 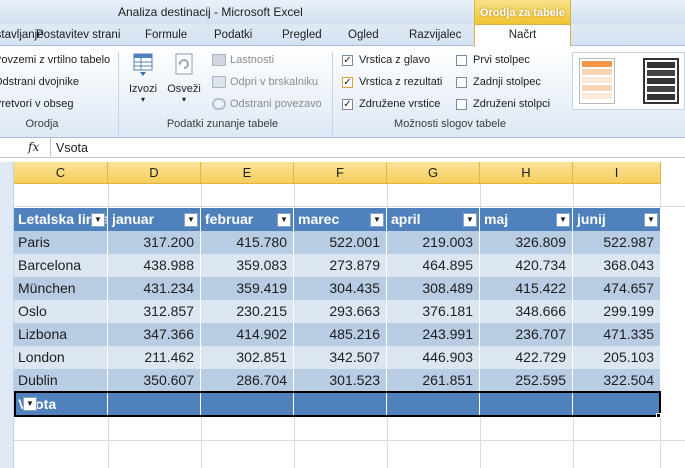 What do you see at coordinates (78, 35) in the screenshot?
I see `tab-postavitev-strani: Postavitev strani` at bounding box center [78, 35].